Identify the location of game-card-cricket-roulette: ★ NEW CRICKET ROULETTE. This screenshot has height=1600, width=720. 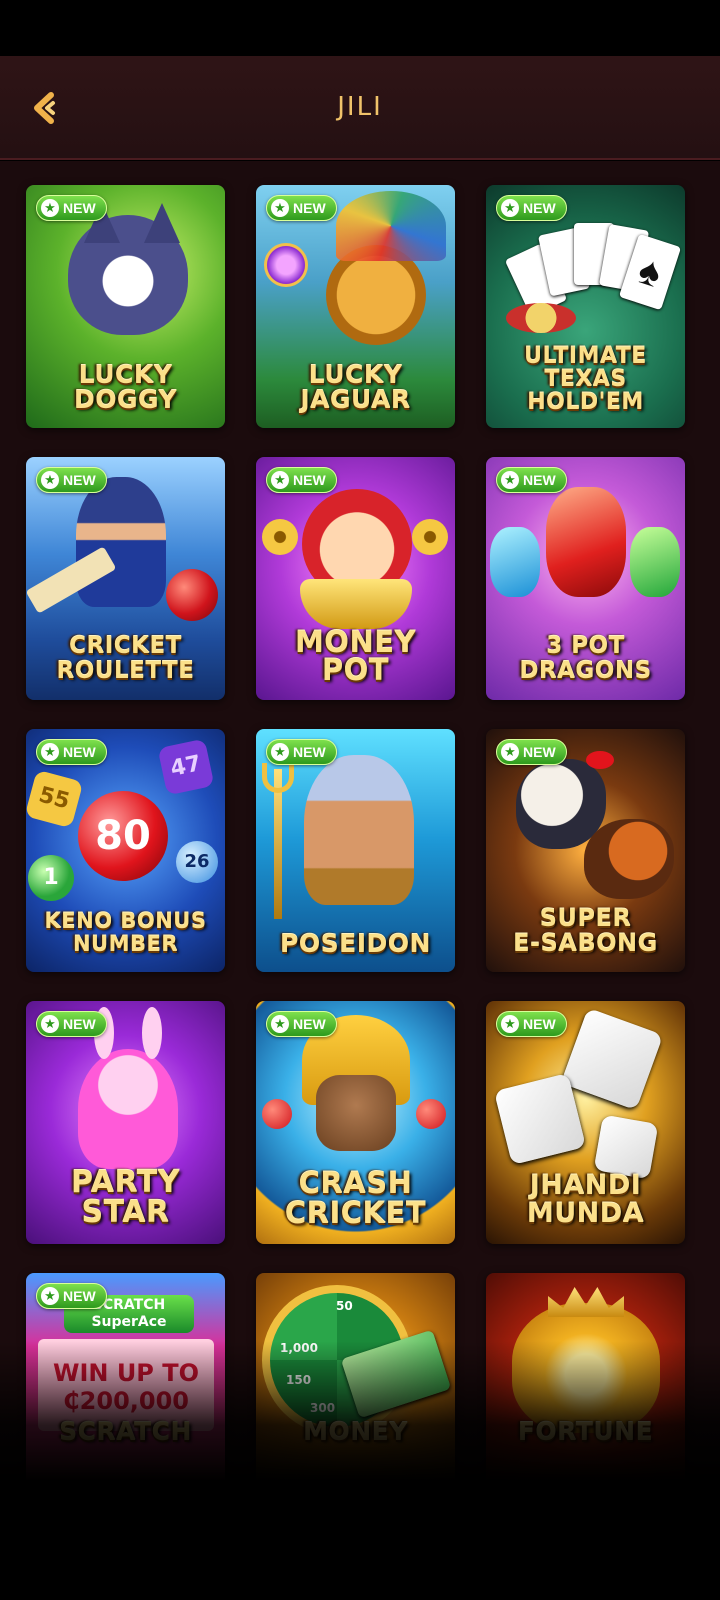
(125, 578).